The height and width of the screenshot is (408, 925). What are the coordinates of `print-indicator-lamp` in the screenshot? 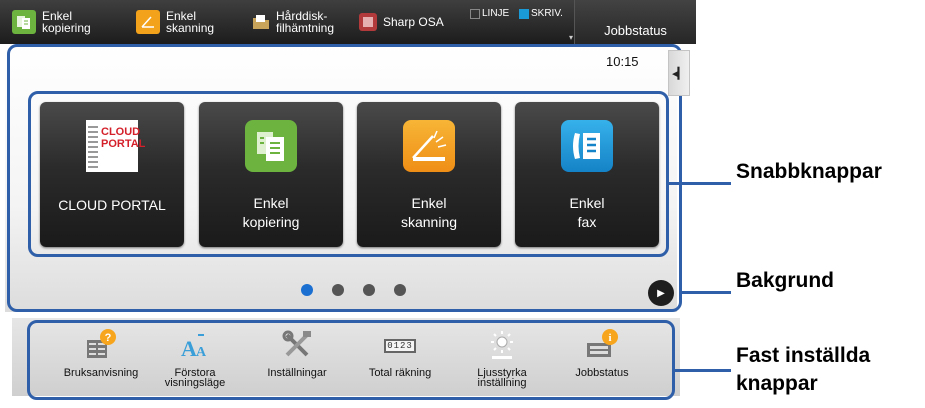 It's located at (524, 13).